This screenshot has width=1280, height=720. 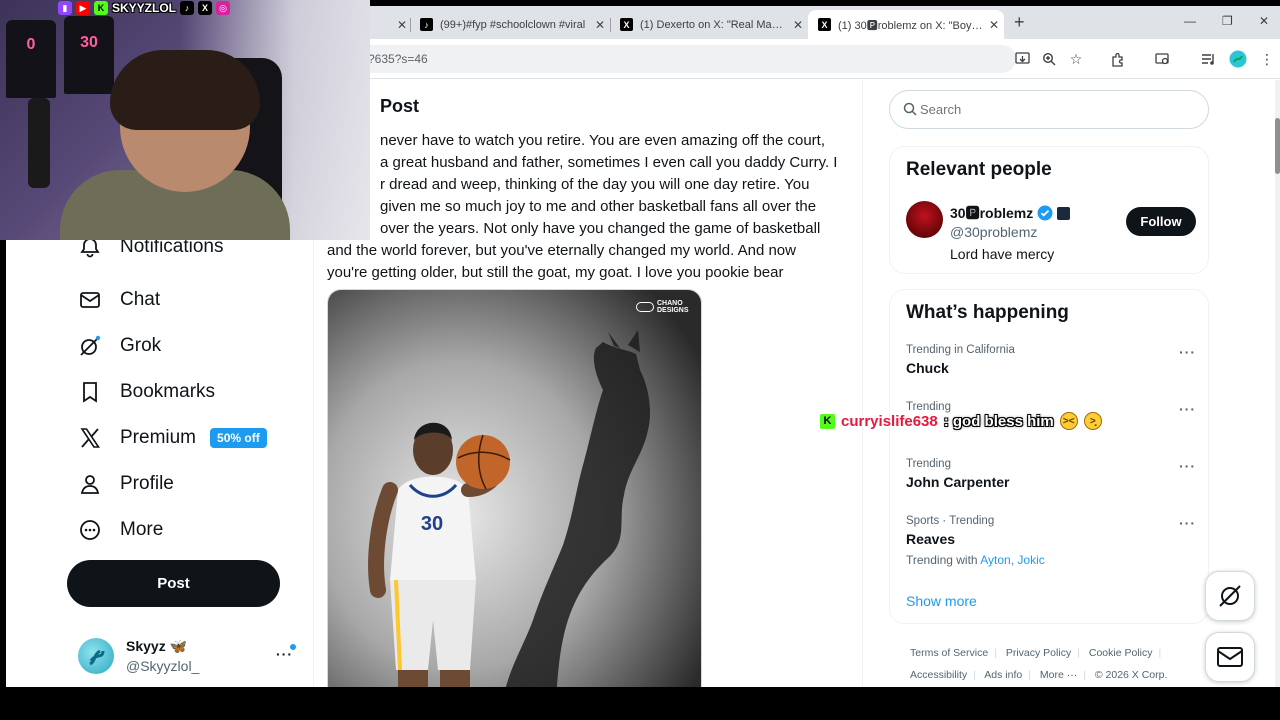 What do you see at coordinates (1208, 59) in the screenshot?
I see `media-control-icon` at bounding box center [1208, 59].